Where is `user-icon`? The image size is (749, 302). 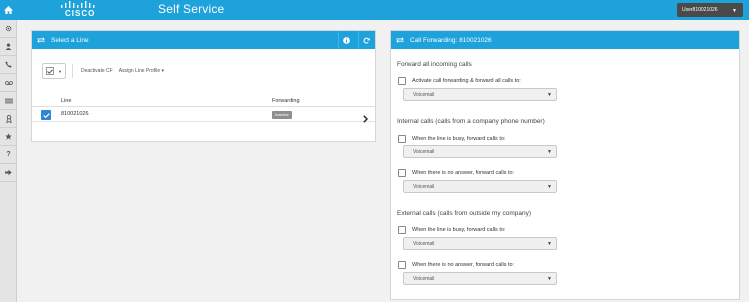
user-icon is located at coordinates (8, 46).